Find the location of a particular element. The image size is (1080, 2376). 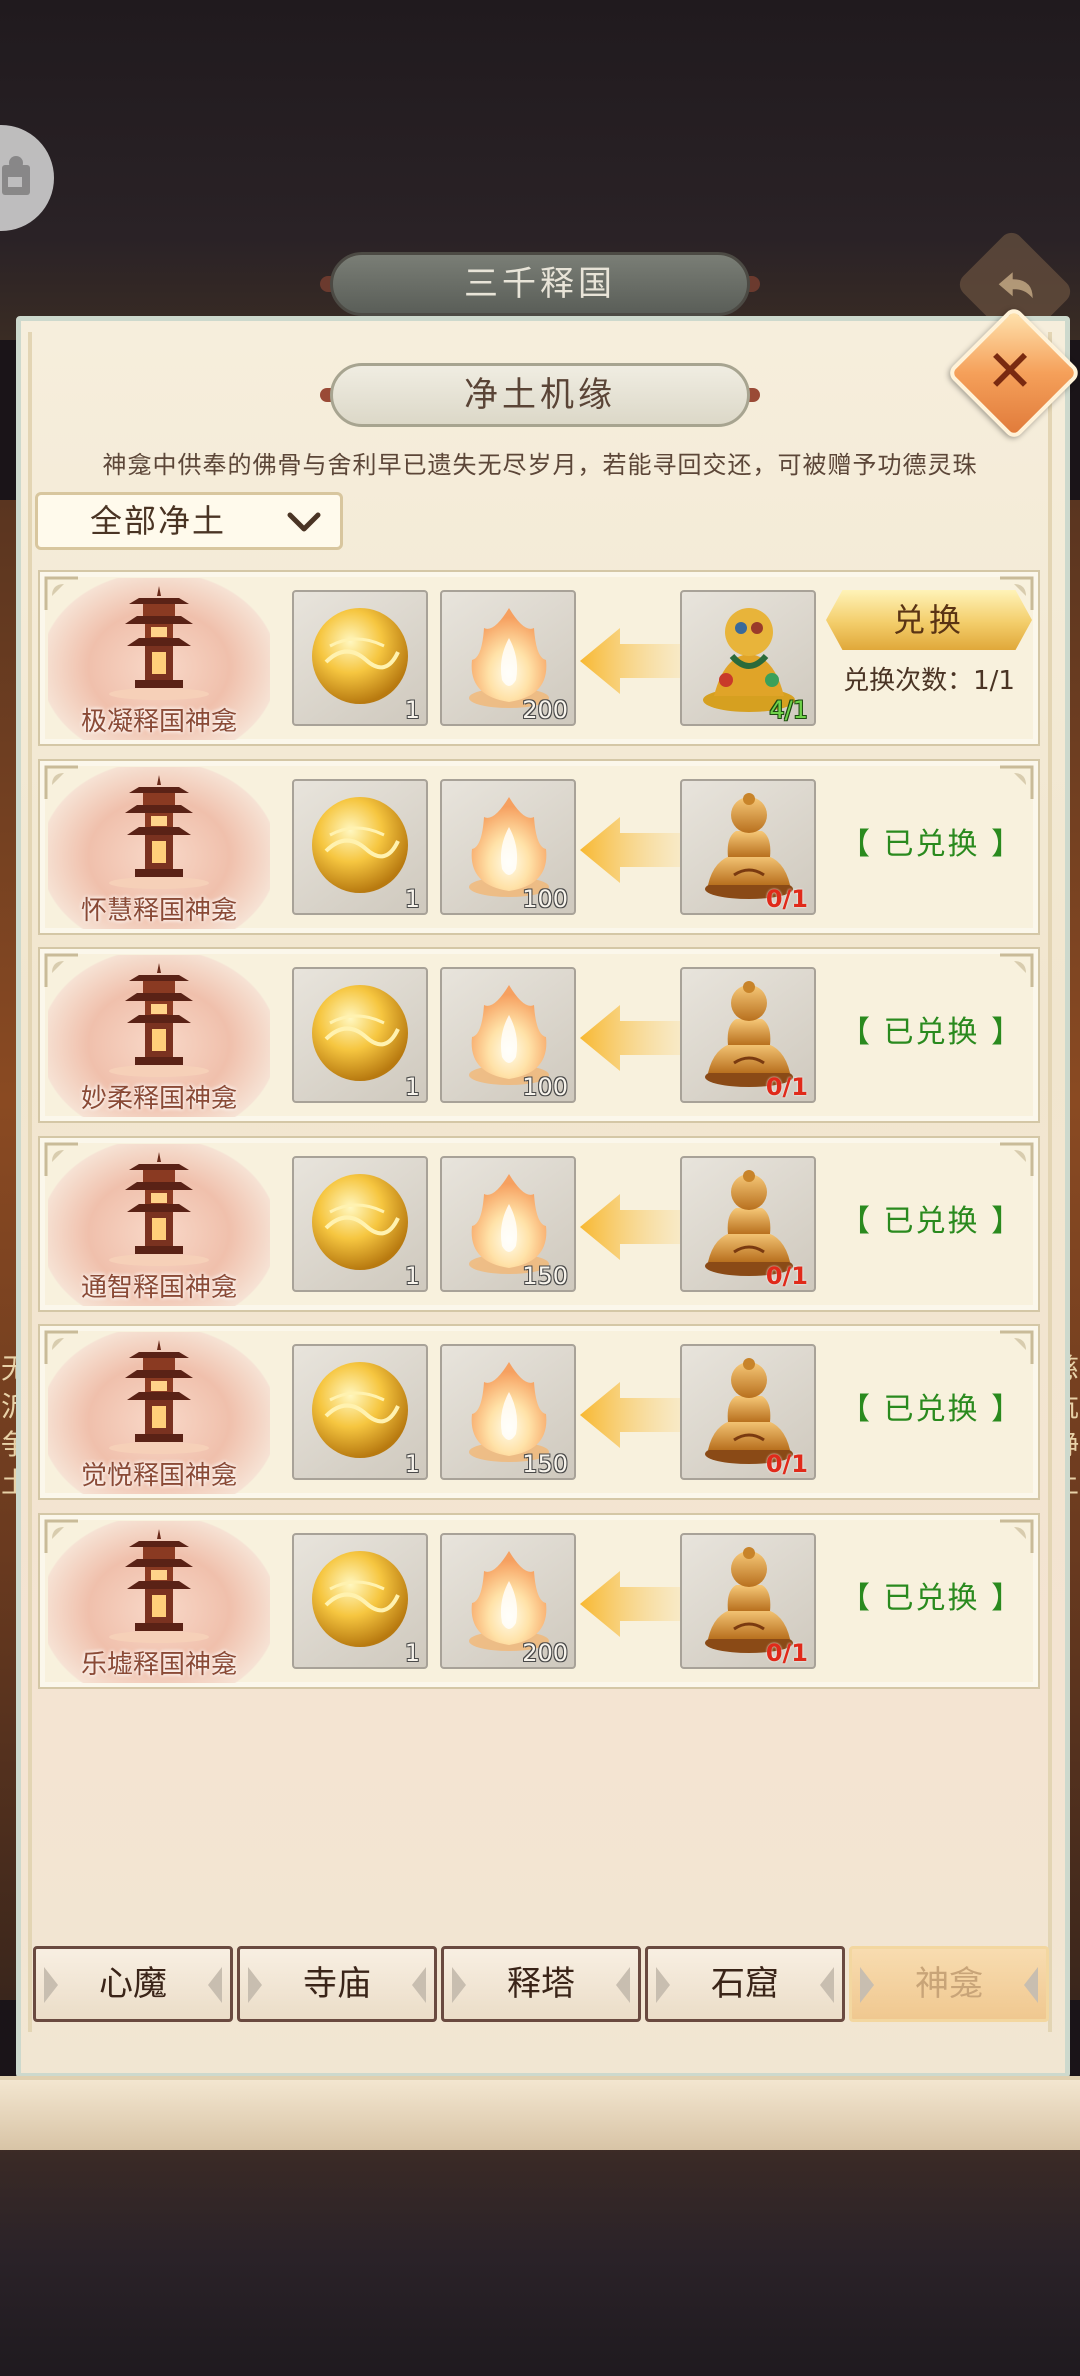

tab-label: 寺庙 is located at coordinates (337, 1984).